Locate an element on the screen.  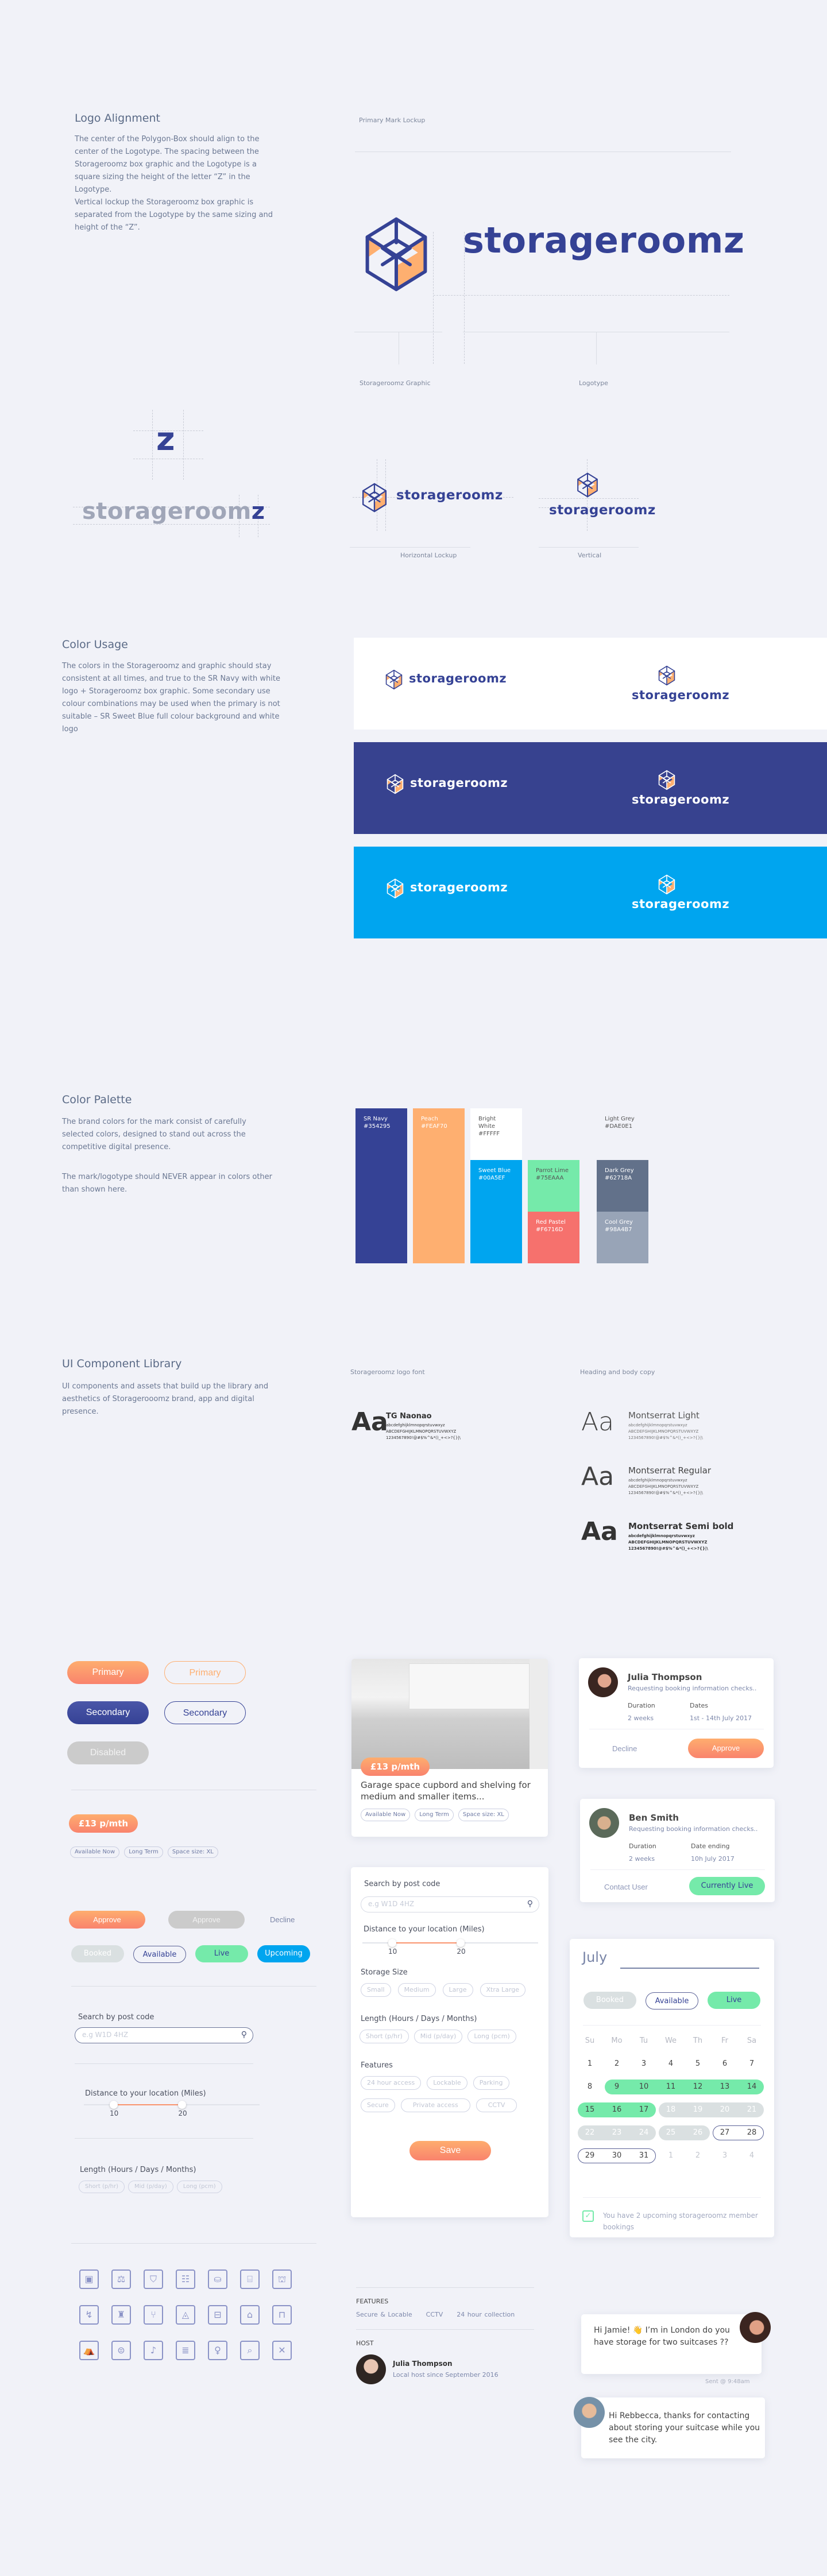
swing-icon: ⊓ is located at coordinates (282, 2315).